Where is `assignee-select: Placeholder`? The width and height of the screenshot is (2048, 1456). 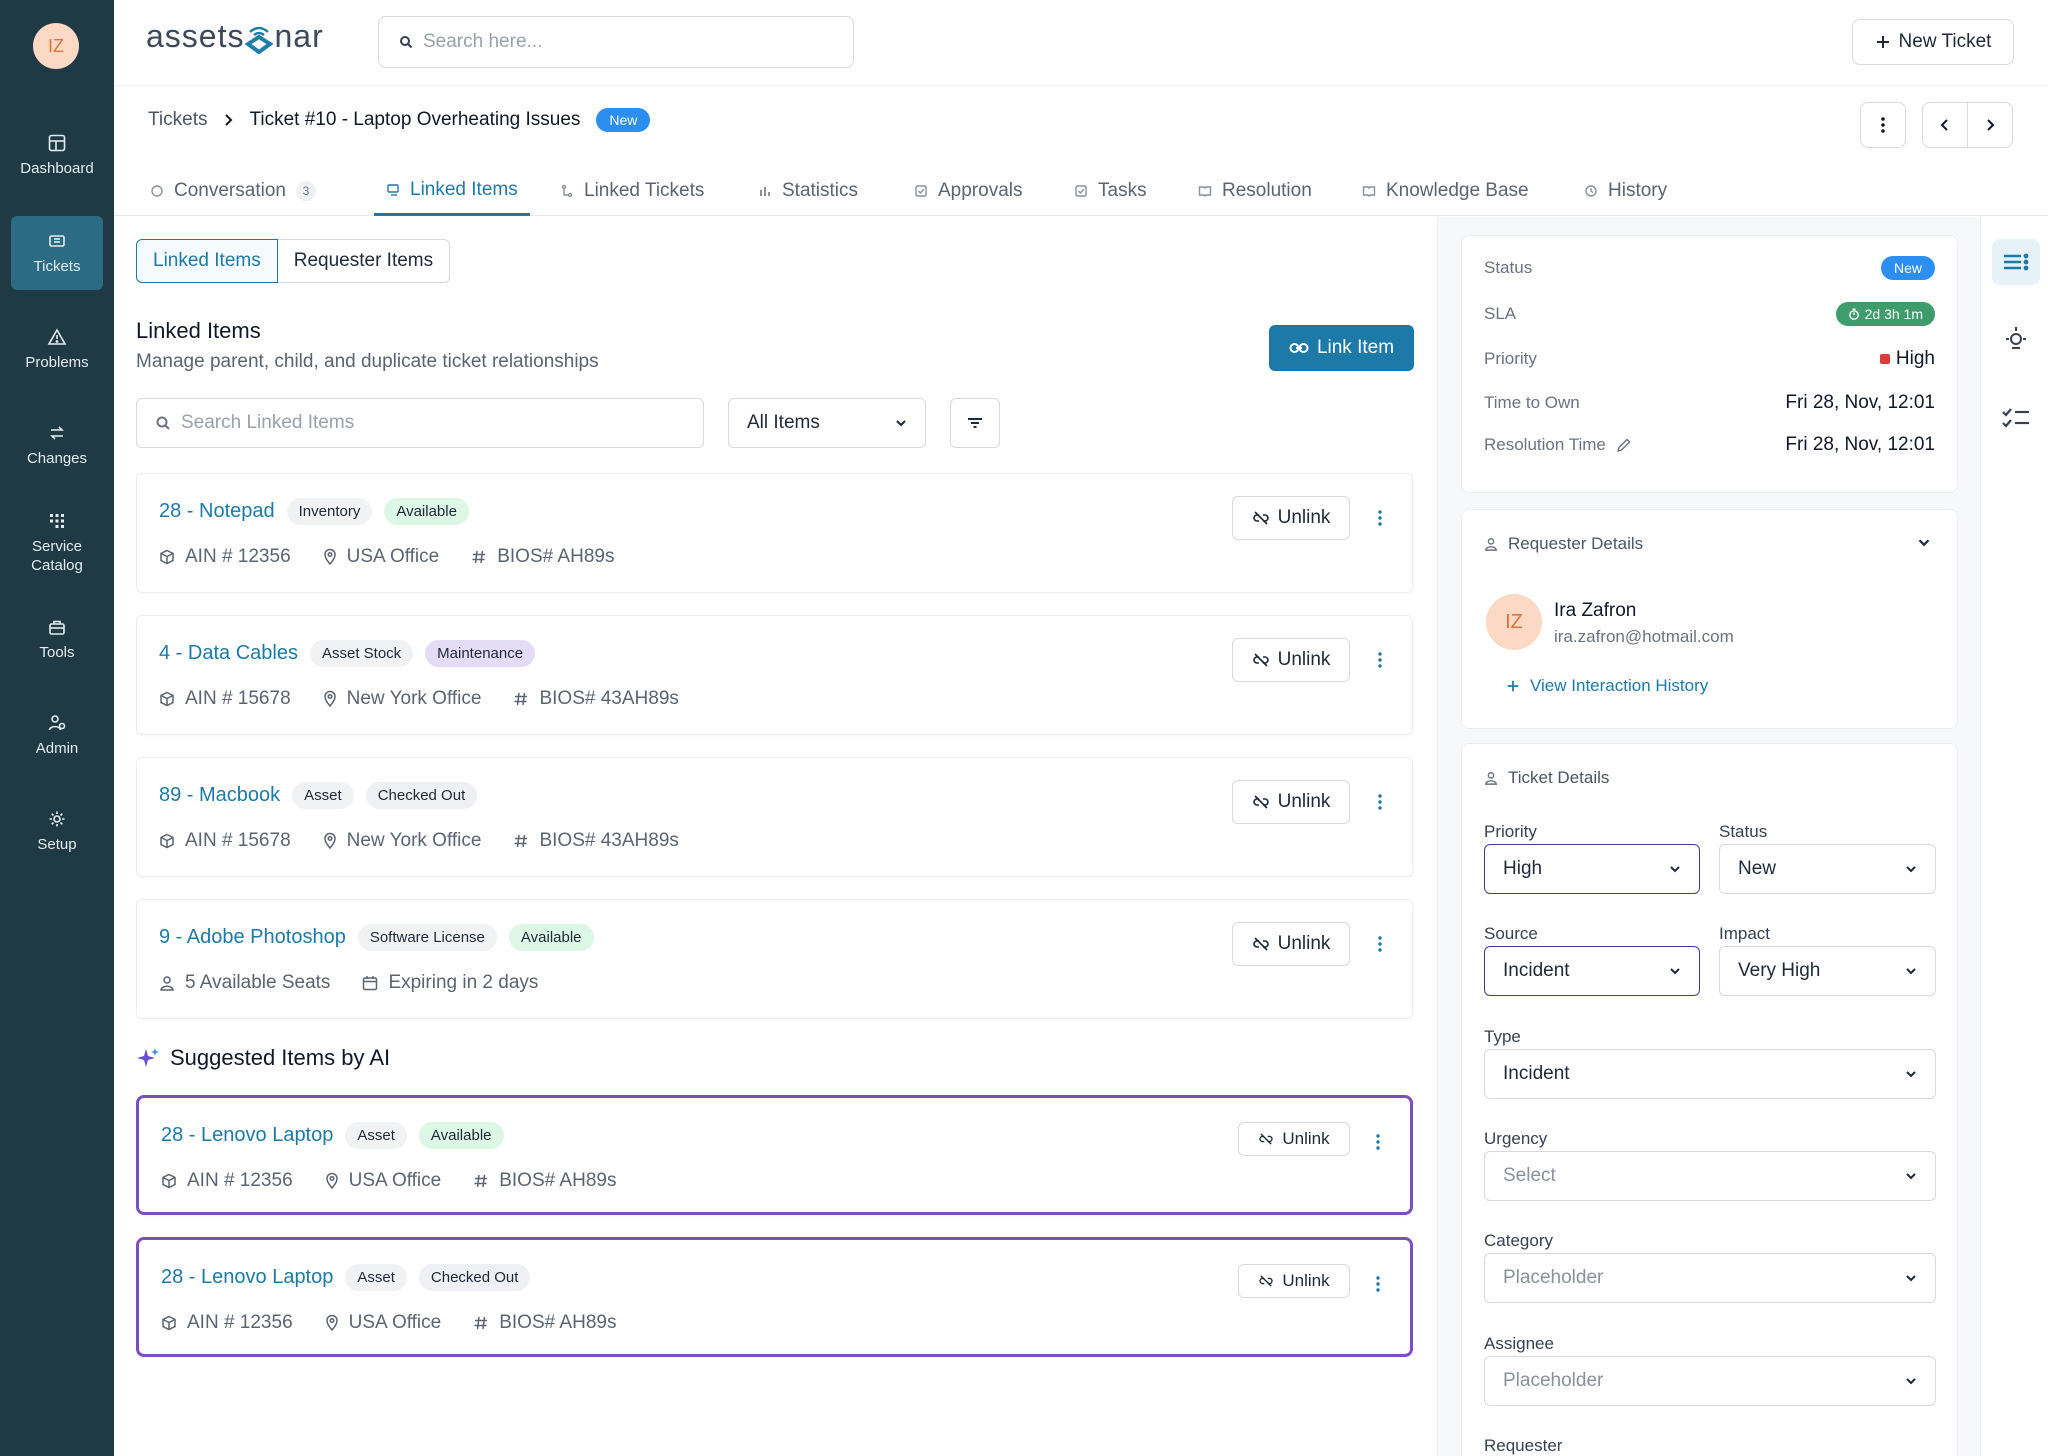
assignee-select: Placeholder is located at coordinates (1710, 1381).